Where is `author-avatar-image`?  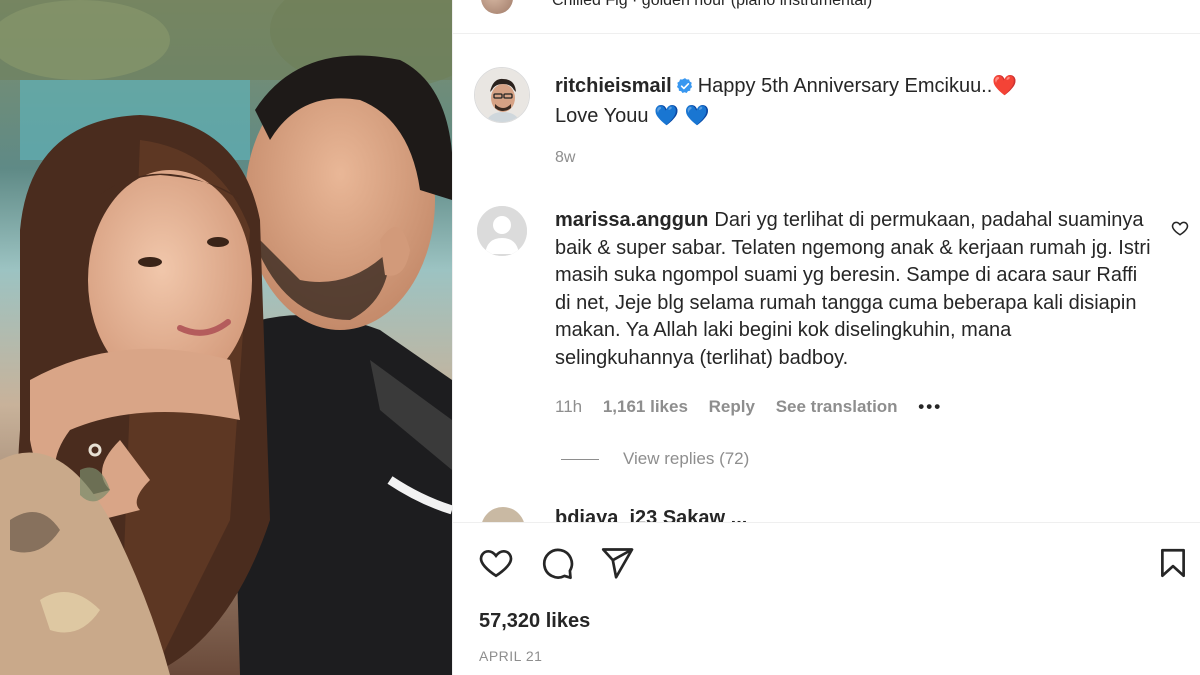
author-avatar-image is located at coordinates (502, 95).